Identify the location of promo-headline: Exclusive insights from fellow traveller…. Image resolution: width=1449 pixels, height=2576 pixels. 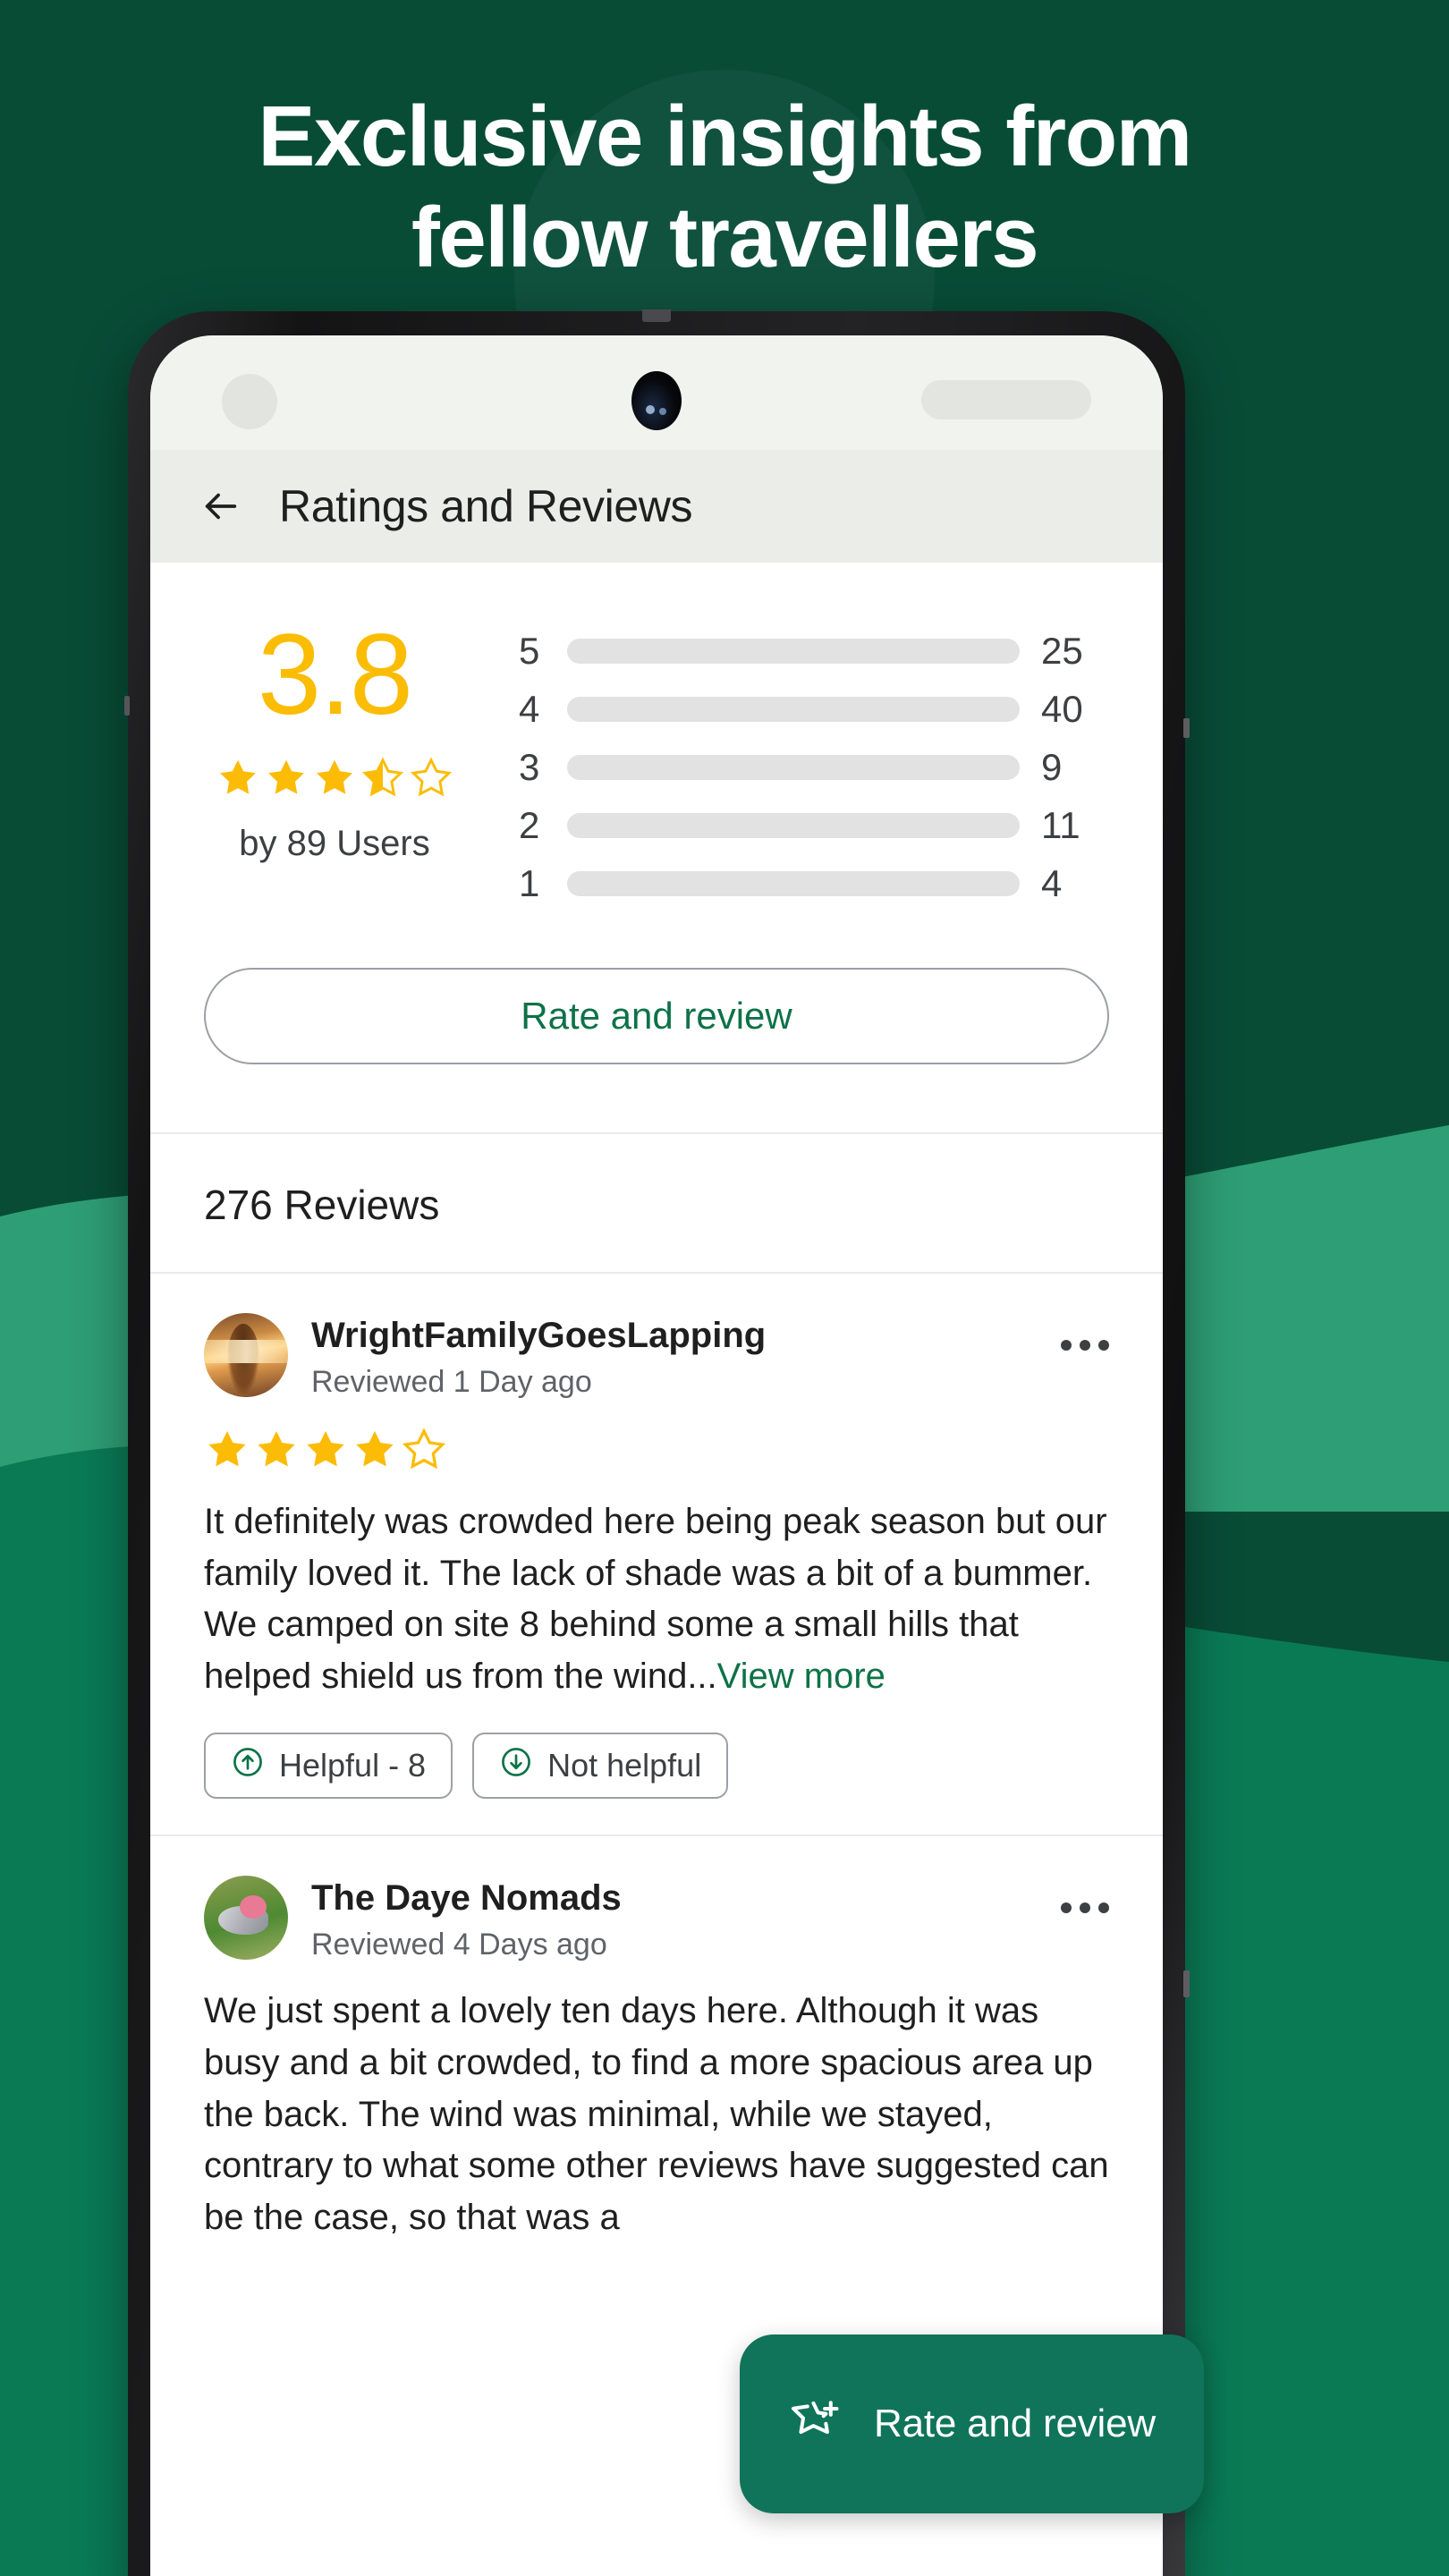
(724, 187).